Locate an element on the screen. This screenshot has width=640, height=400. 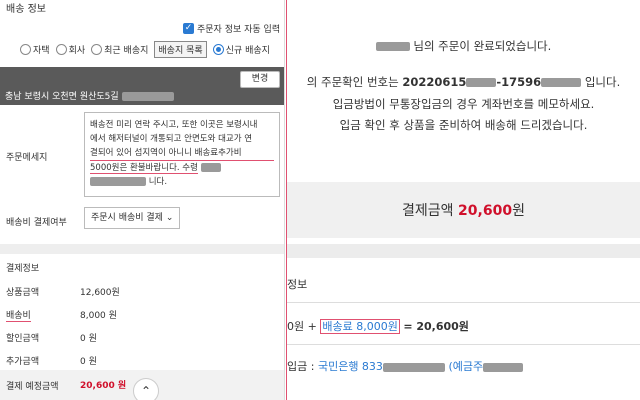
radio-recent: 최근 배송지 is located at coordinates (119, 49).